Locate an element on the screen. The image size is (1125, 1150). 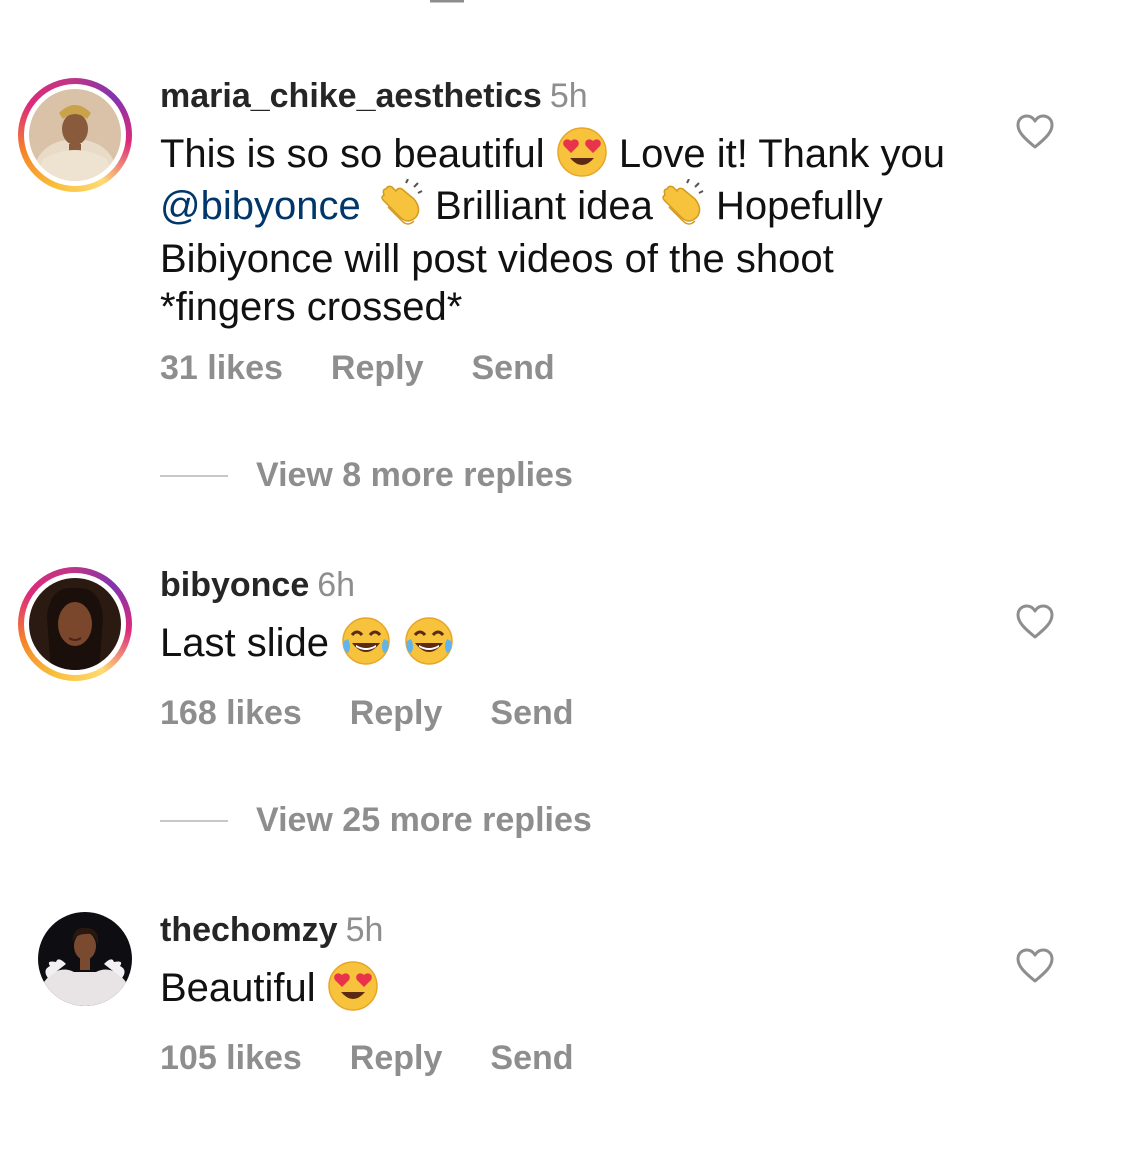
username: thechomzy is located at coordinates (249, 930).